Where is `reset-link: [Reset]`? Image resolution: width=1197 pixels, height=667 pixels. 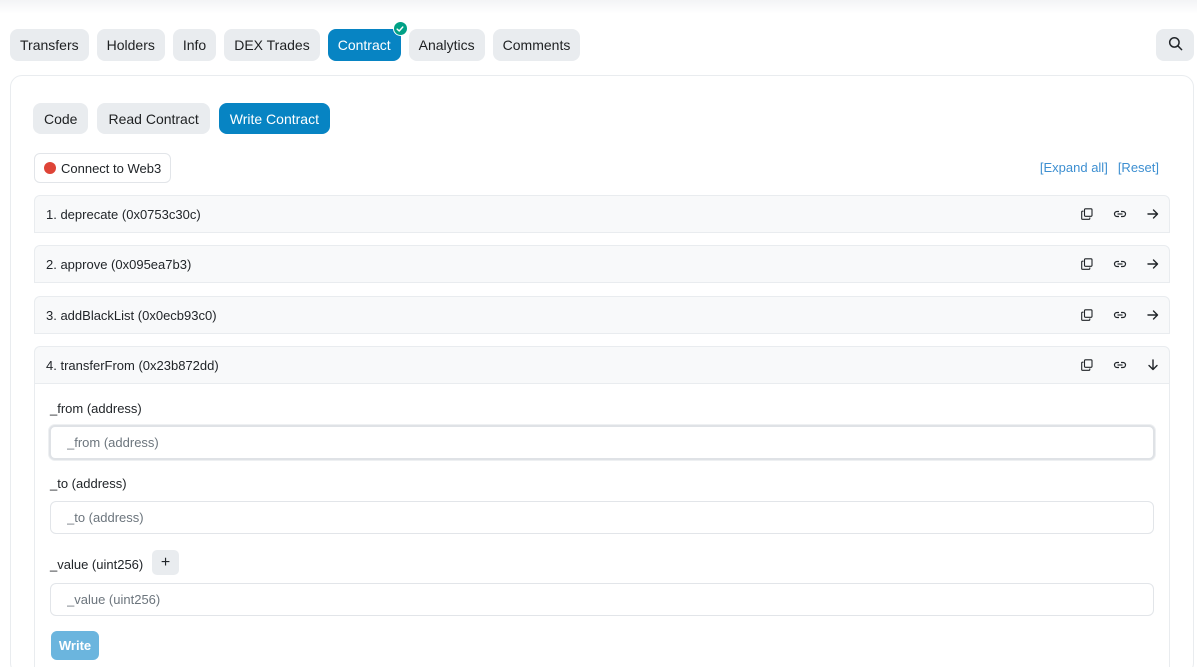
reset-link: [Reset] is located at coordinates (1138, 167).